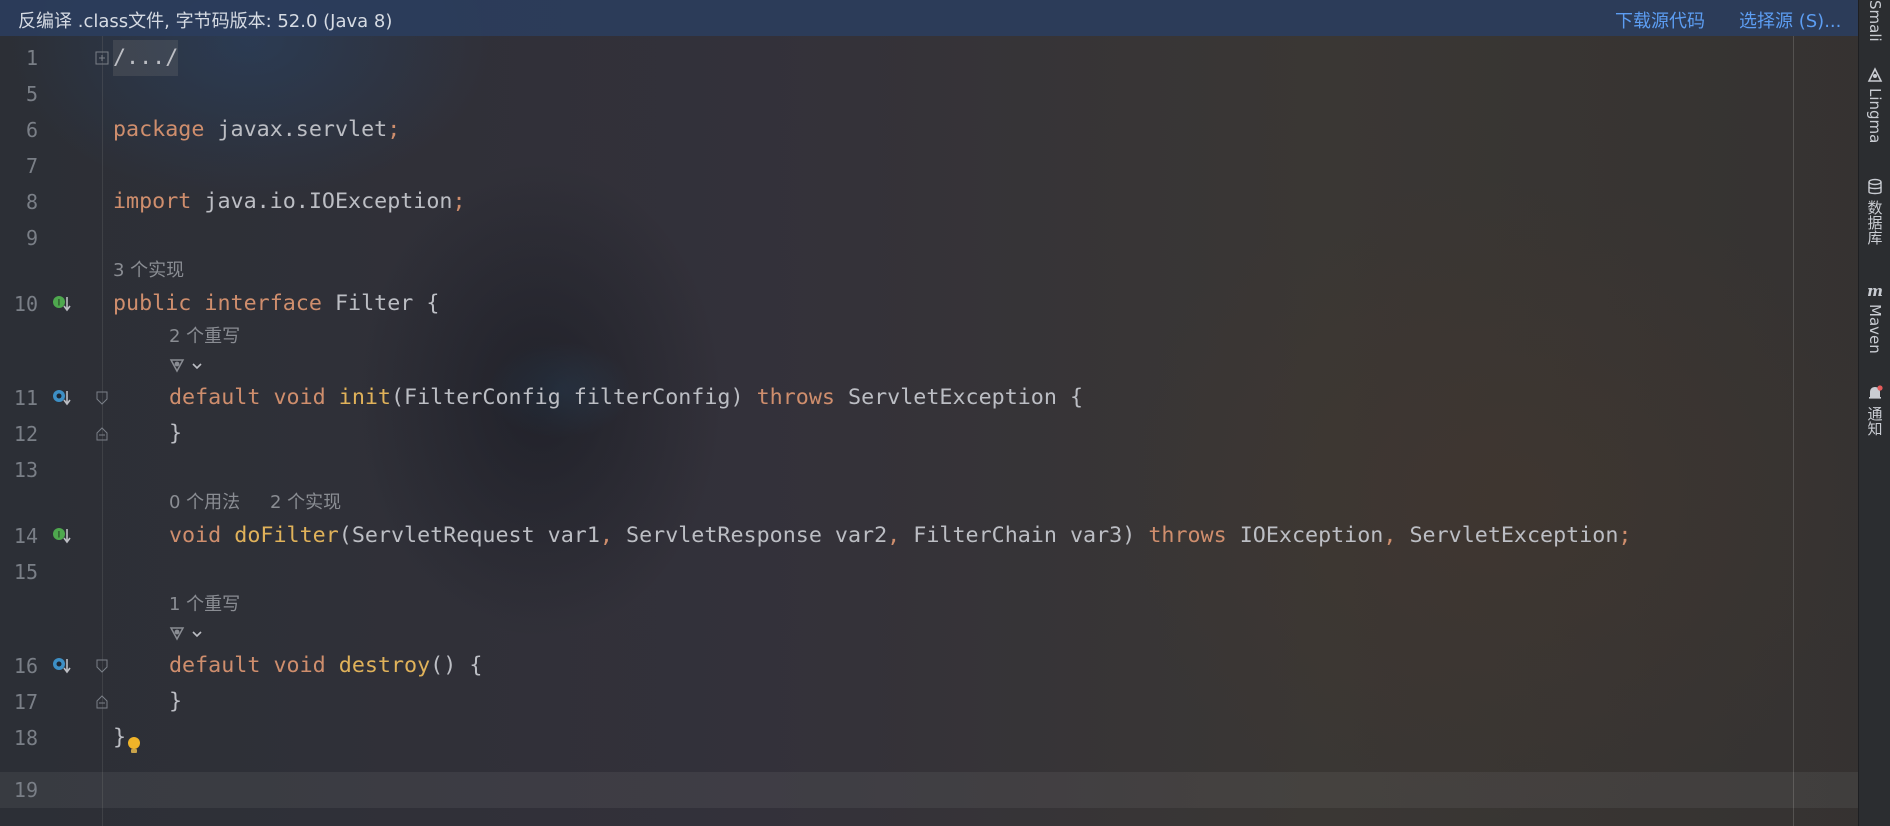  I want to click on inlay-hint-row: 2 个重写, so click(929, 337).